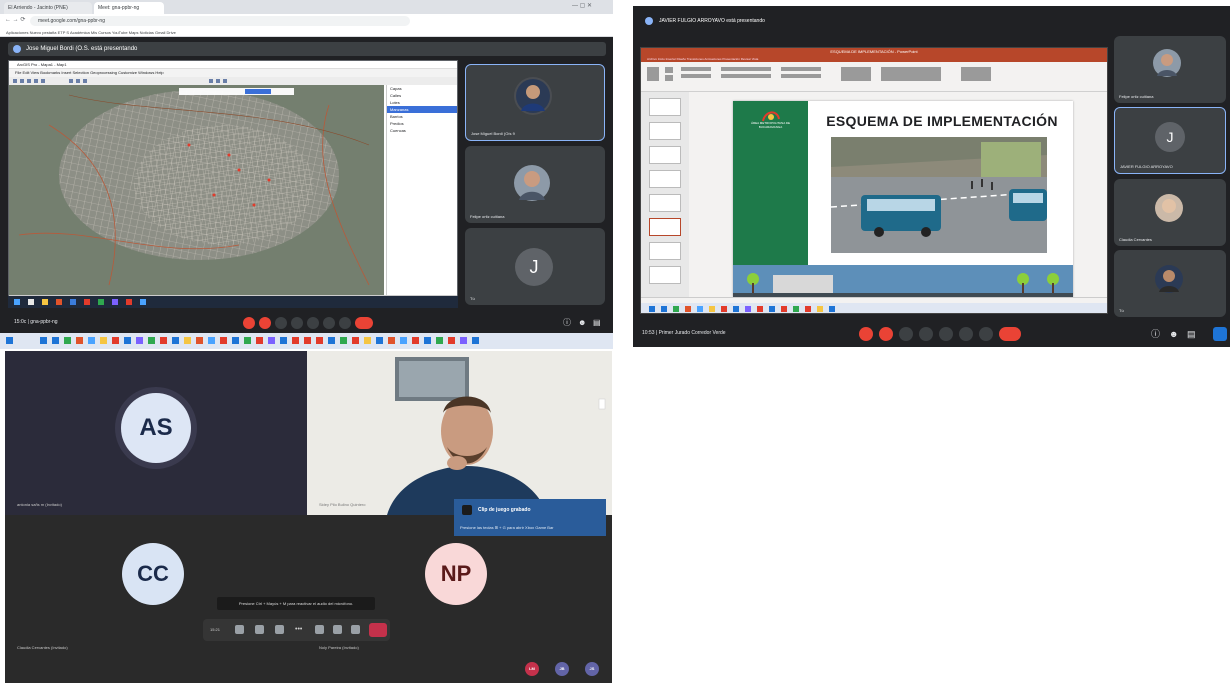 Image resolution: width=1230 pixels, height=683 pixels. What do you see at coordinates (233, 302) in the screenshot?
I see `shared-taskbar` at bounding box center [233, 302].